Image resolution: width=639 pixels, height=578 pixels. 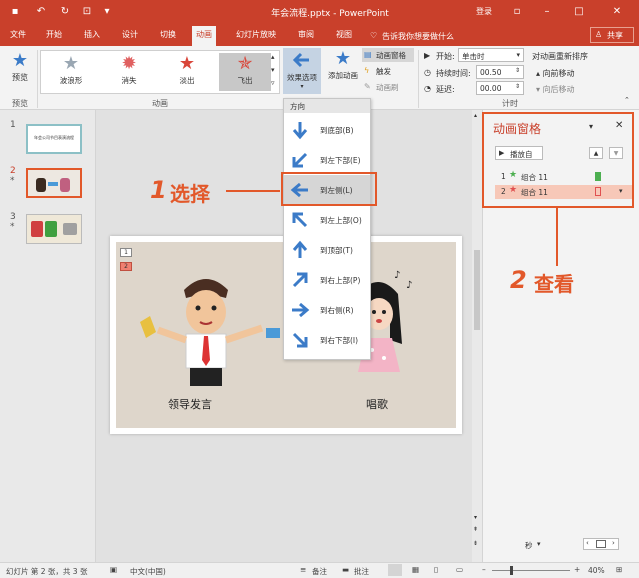 What do you see at coordinates (273, 70) in the screenshot?
I see `gallery-scroll-down-icon: ▾` at bounding box center [273, 70].